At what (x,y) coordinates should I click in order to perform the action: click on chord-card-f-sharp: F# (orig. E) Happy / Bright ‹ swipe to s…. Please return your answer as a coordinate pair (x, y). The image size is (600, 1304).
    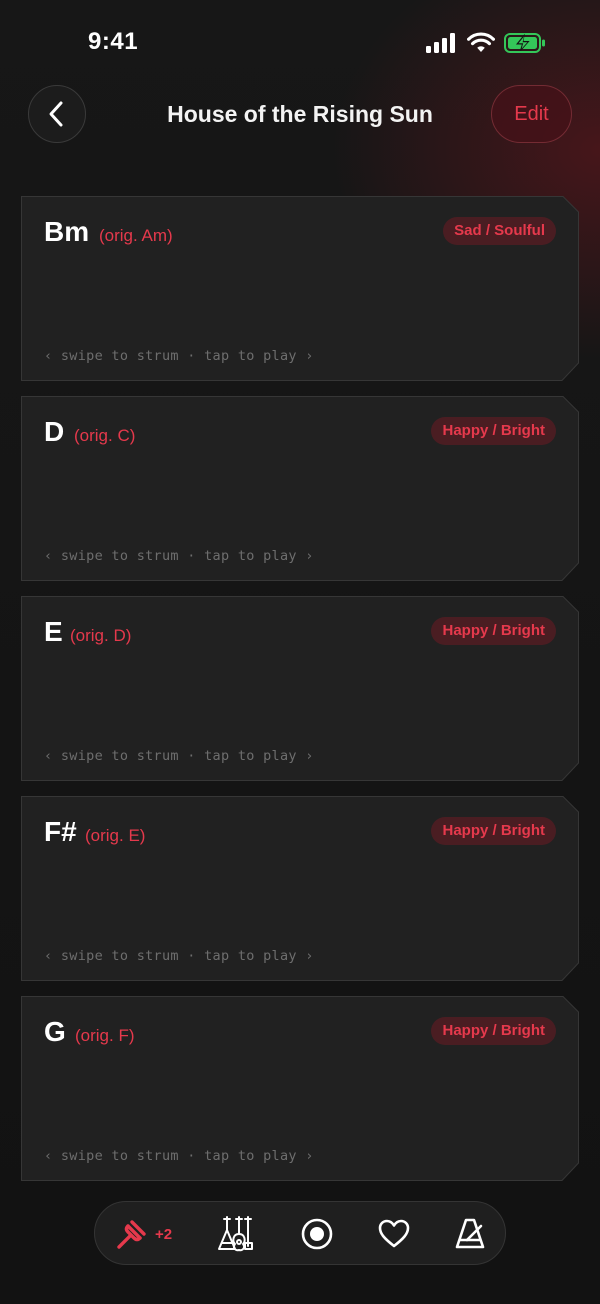
    Looking at the image, I should click on (300, 888).